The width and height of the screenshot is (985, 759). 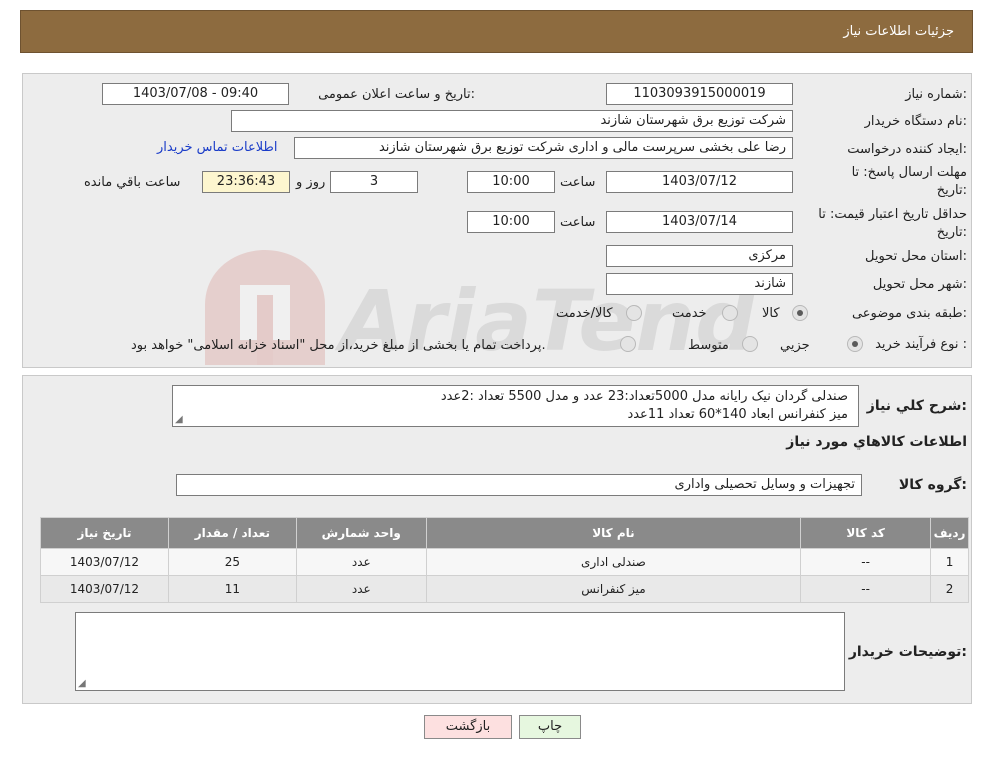 I want to click on page-header: جزئیات اطلاعات نیاز, so click(x=496, y=31).